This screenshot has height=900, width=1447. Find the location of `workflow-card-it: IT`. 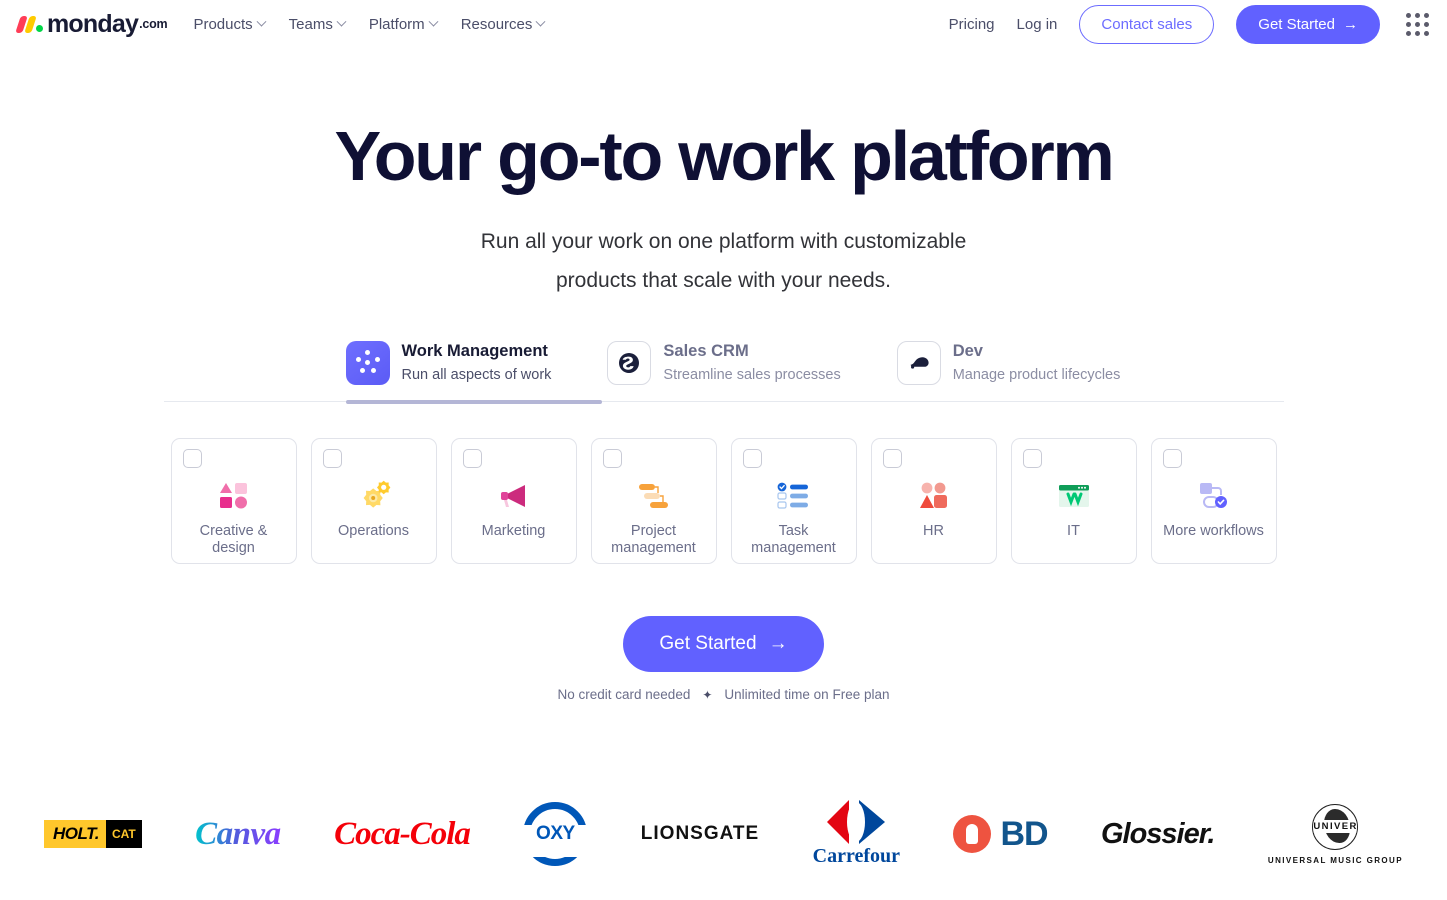

workflow-card-it: IT is located at coordinates (1073, 501).